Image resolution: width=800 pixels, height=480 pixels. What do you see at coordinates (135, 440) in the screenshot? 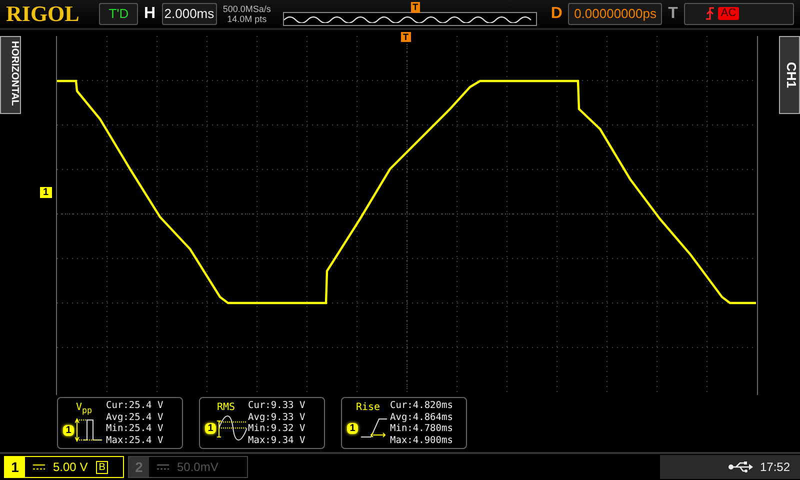
I see `measurement-value: Max:25.4 V` at bounding box center [135, 440].